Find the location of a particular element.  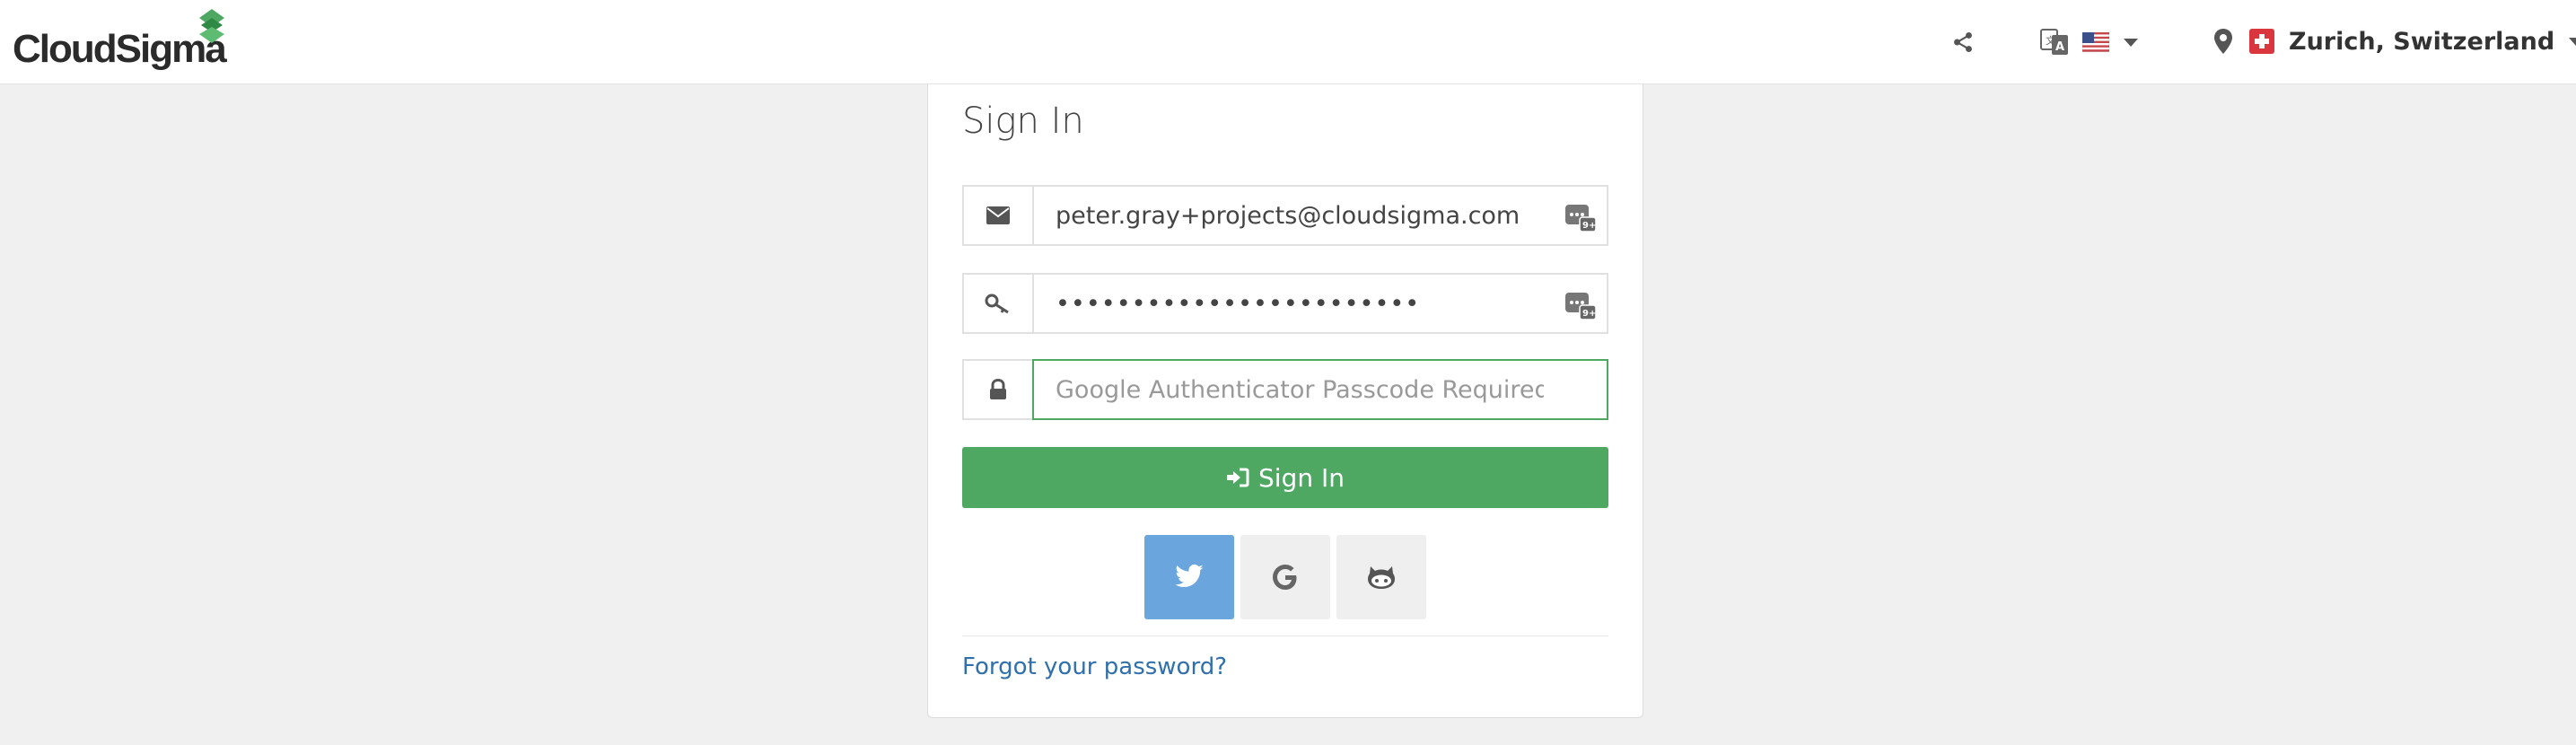

language-selector: 文 A is located at coordinates (2100, 42).